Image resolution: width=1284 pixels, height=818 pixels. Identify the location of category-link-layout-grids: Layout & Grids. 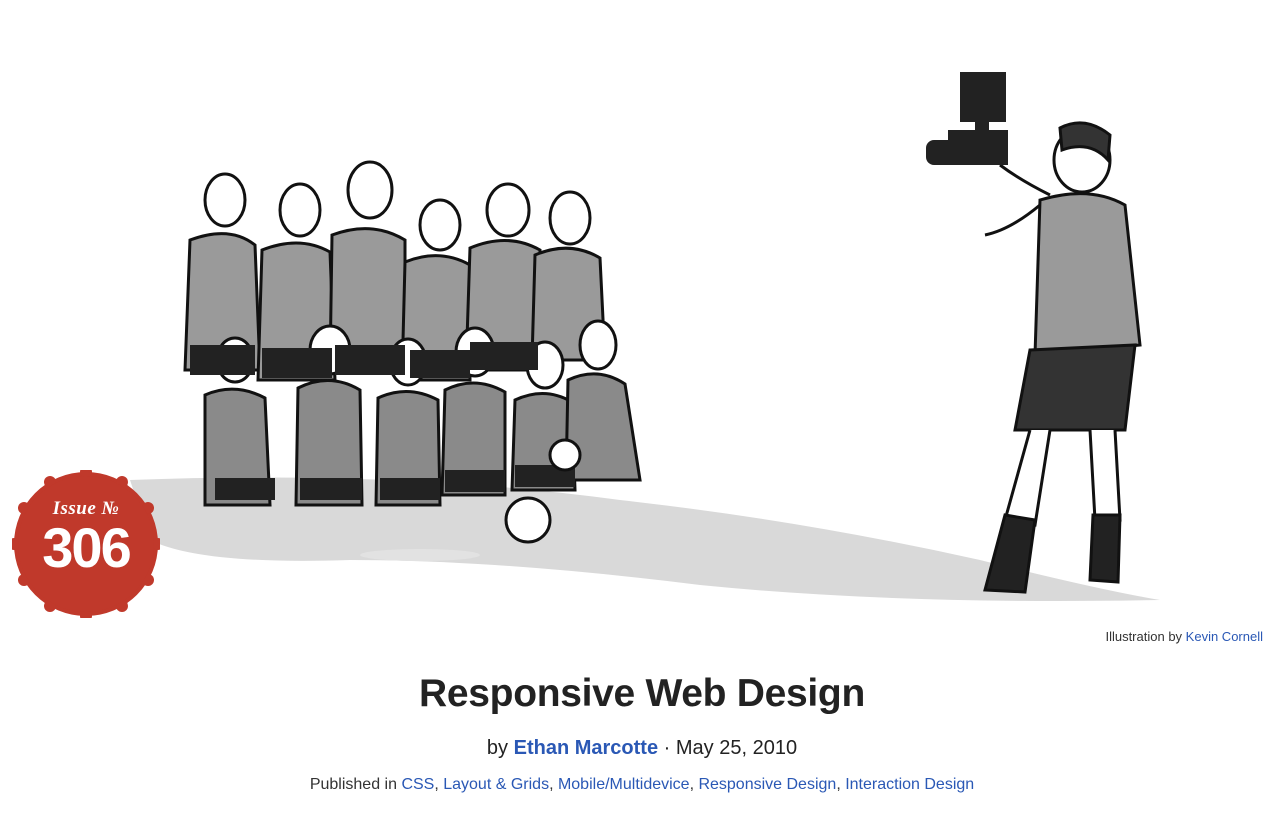
(496, 784).